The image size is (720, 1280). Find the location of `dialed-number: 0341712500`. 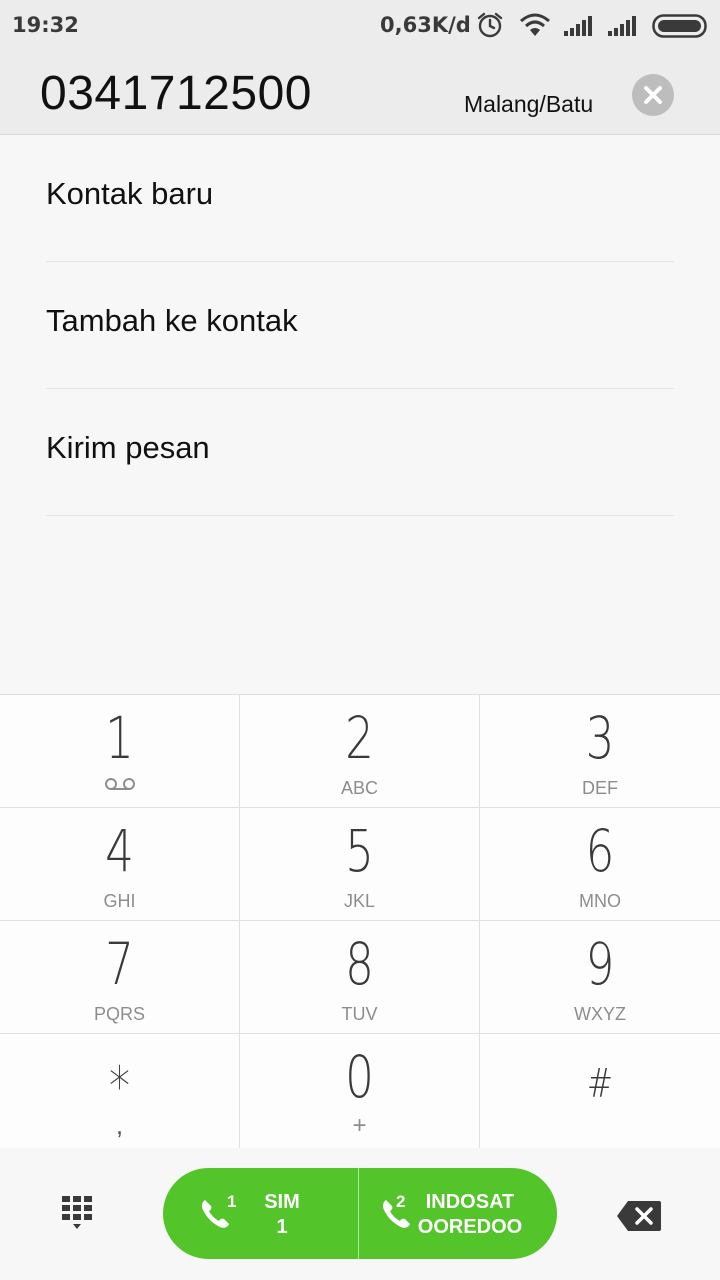

dialed-number: 0341712500 is located at coordinates (176, 93).